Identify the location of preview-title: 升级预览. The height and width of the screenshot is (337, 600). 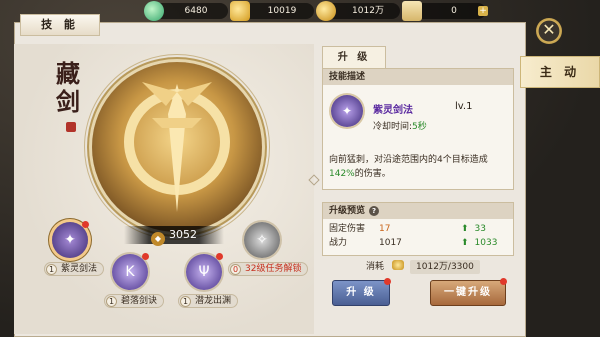
(347, 211).